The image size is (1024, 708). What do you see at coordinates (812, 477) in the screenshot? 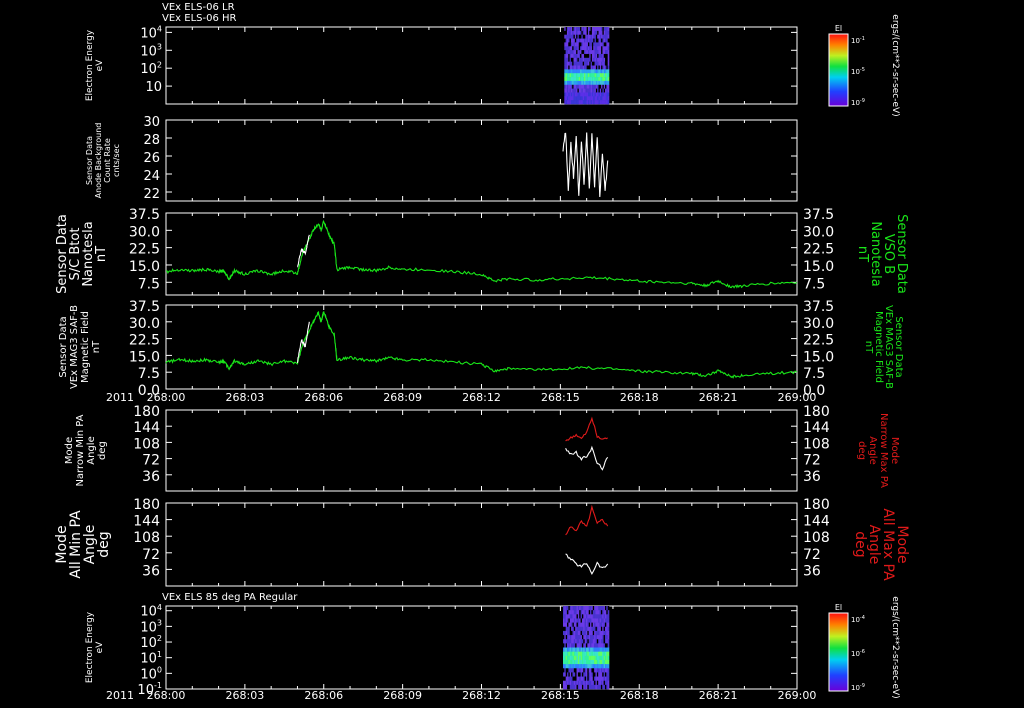
I see `y-tick-label-right: 36` at bounding box center [812, 477].